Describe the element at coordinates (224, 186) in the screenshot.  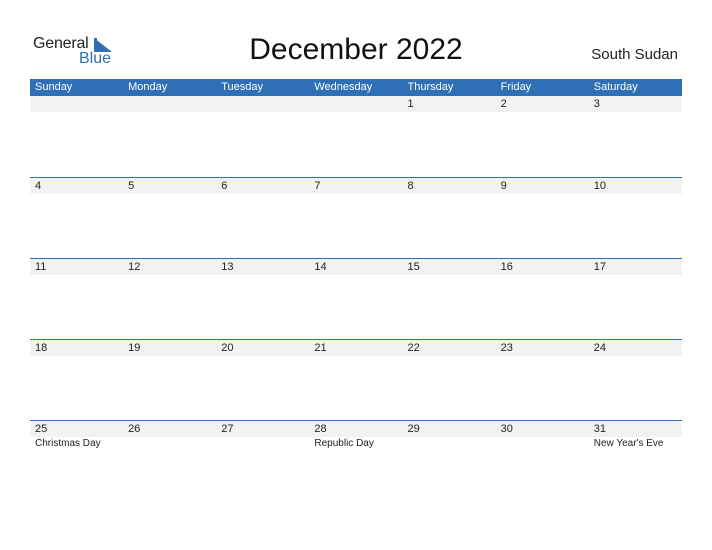
I see `day-number: 6` at that location.